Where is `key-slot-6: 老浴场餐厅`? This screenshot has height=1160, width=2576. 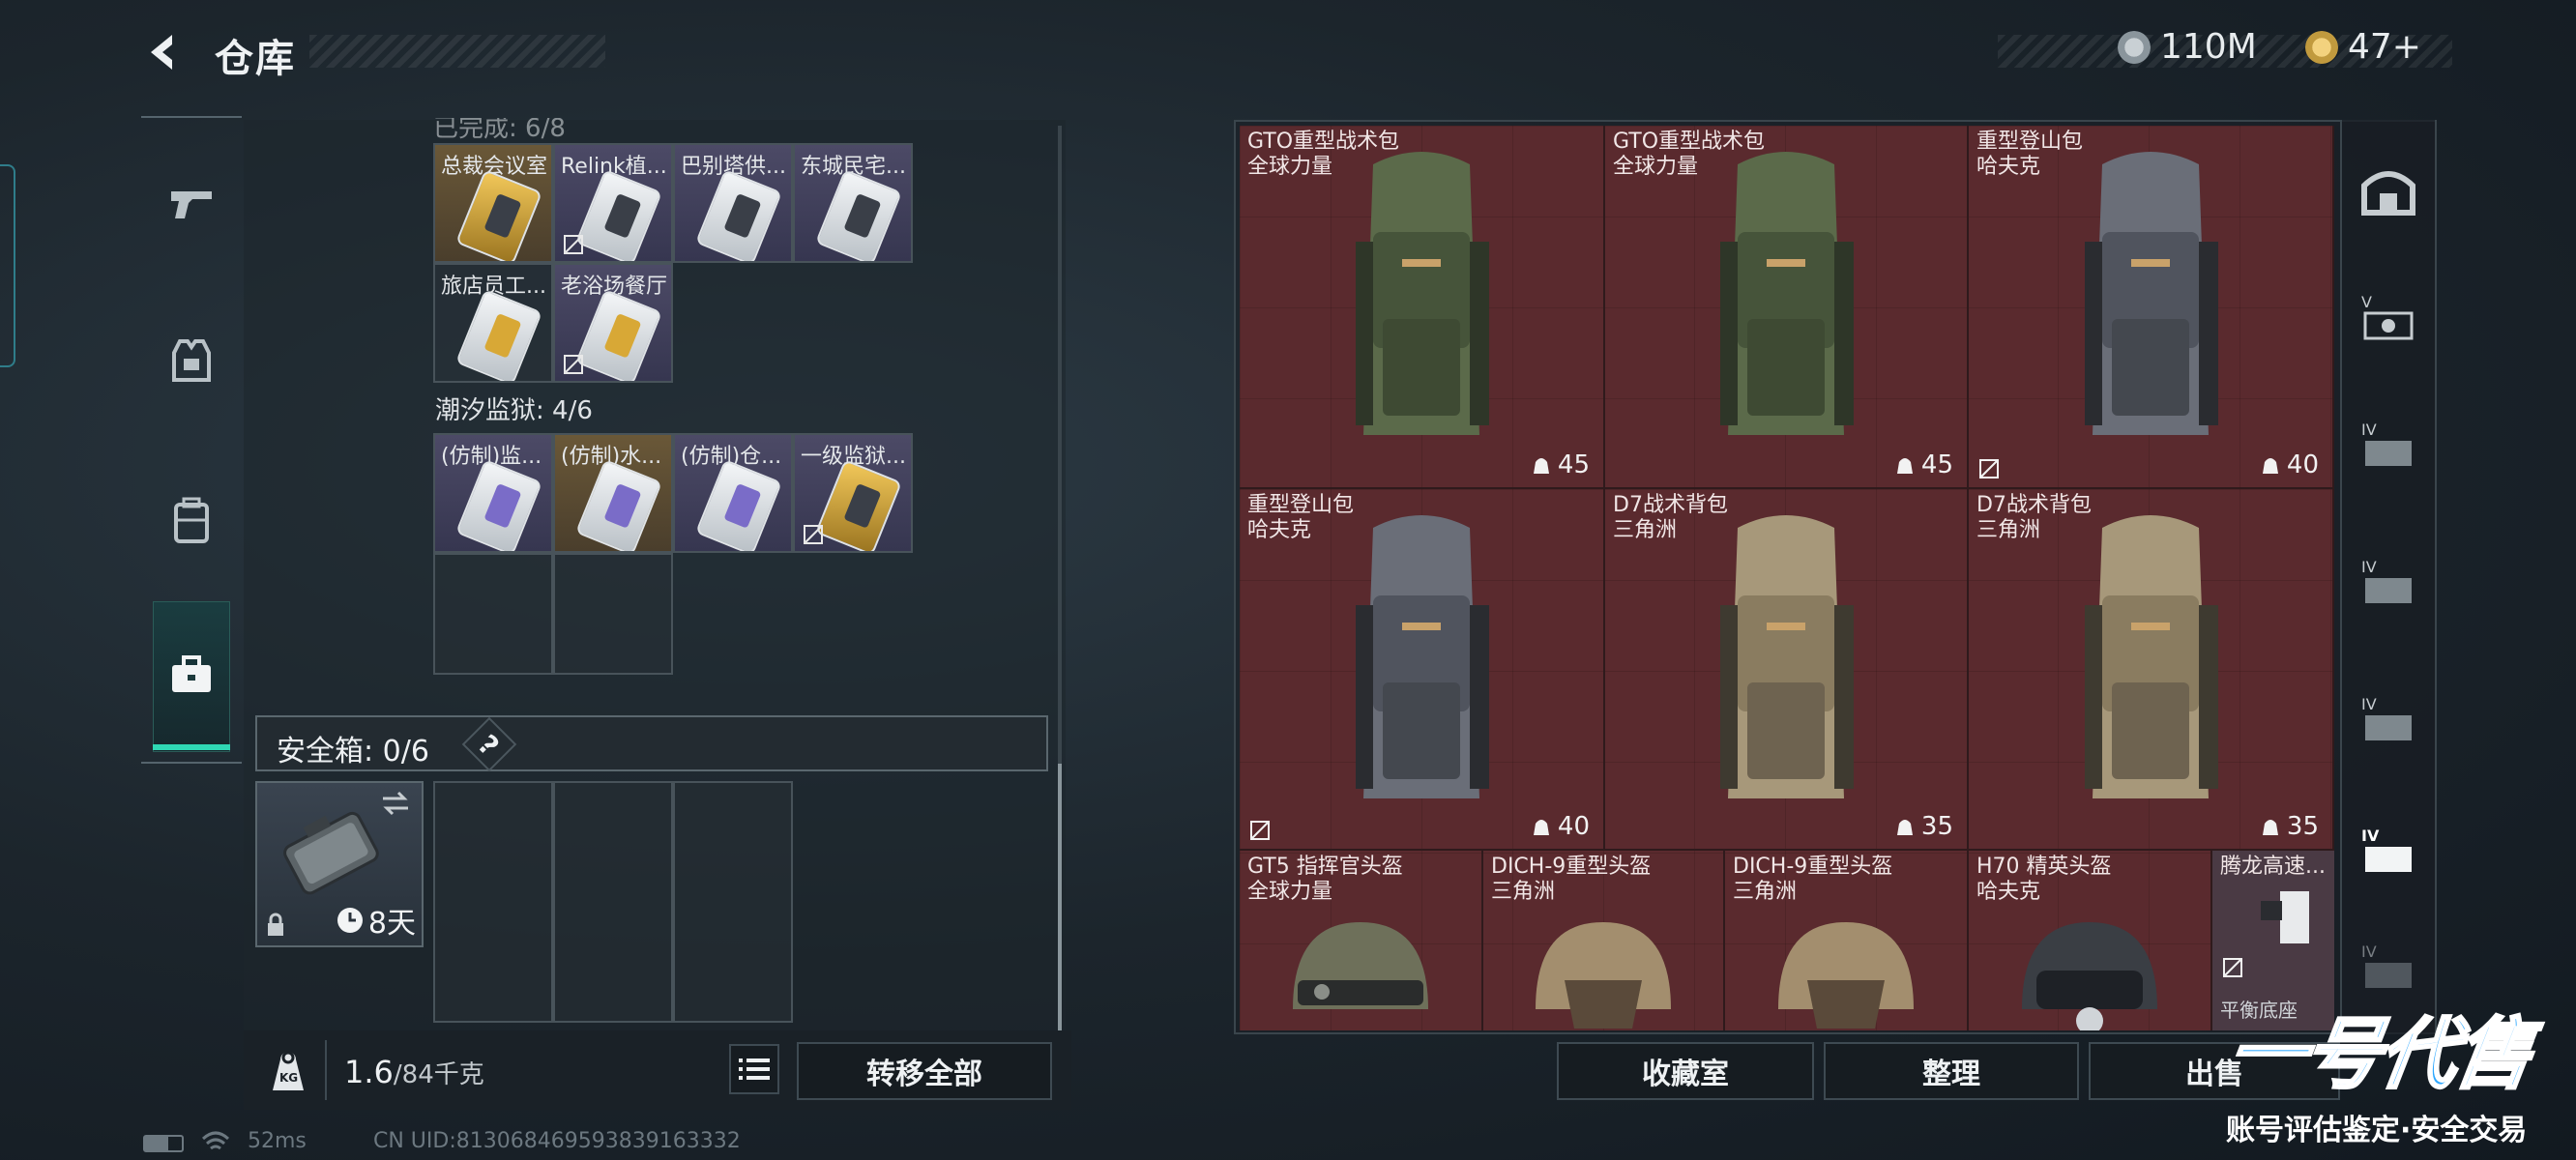
key-slot-6: 老浴场餐厅 is located at coordinates (613, 323).